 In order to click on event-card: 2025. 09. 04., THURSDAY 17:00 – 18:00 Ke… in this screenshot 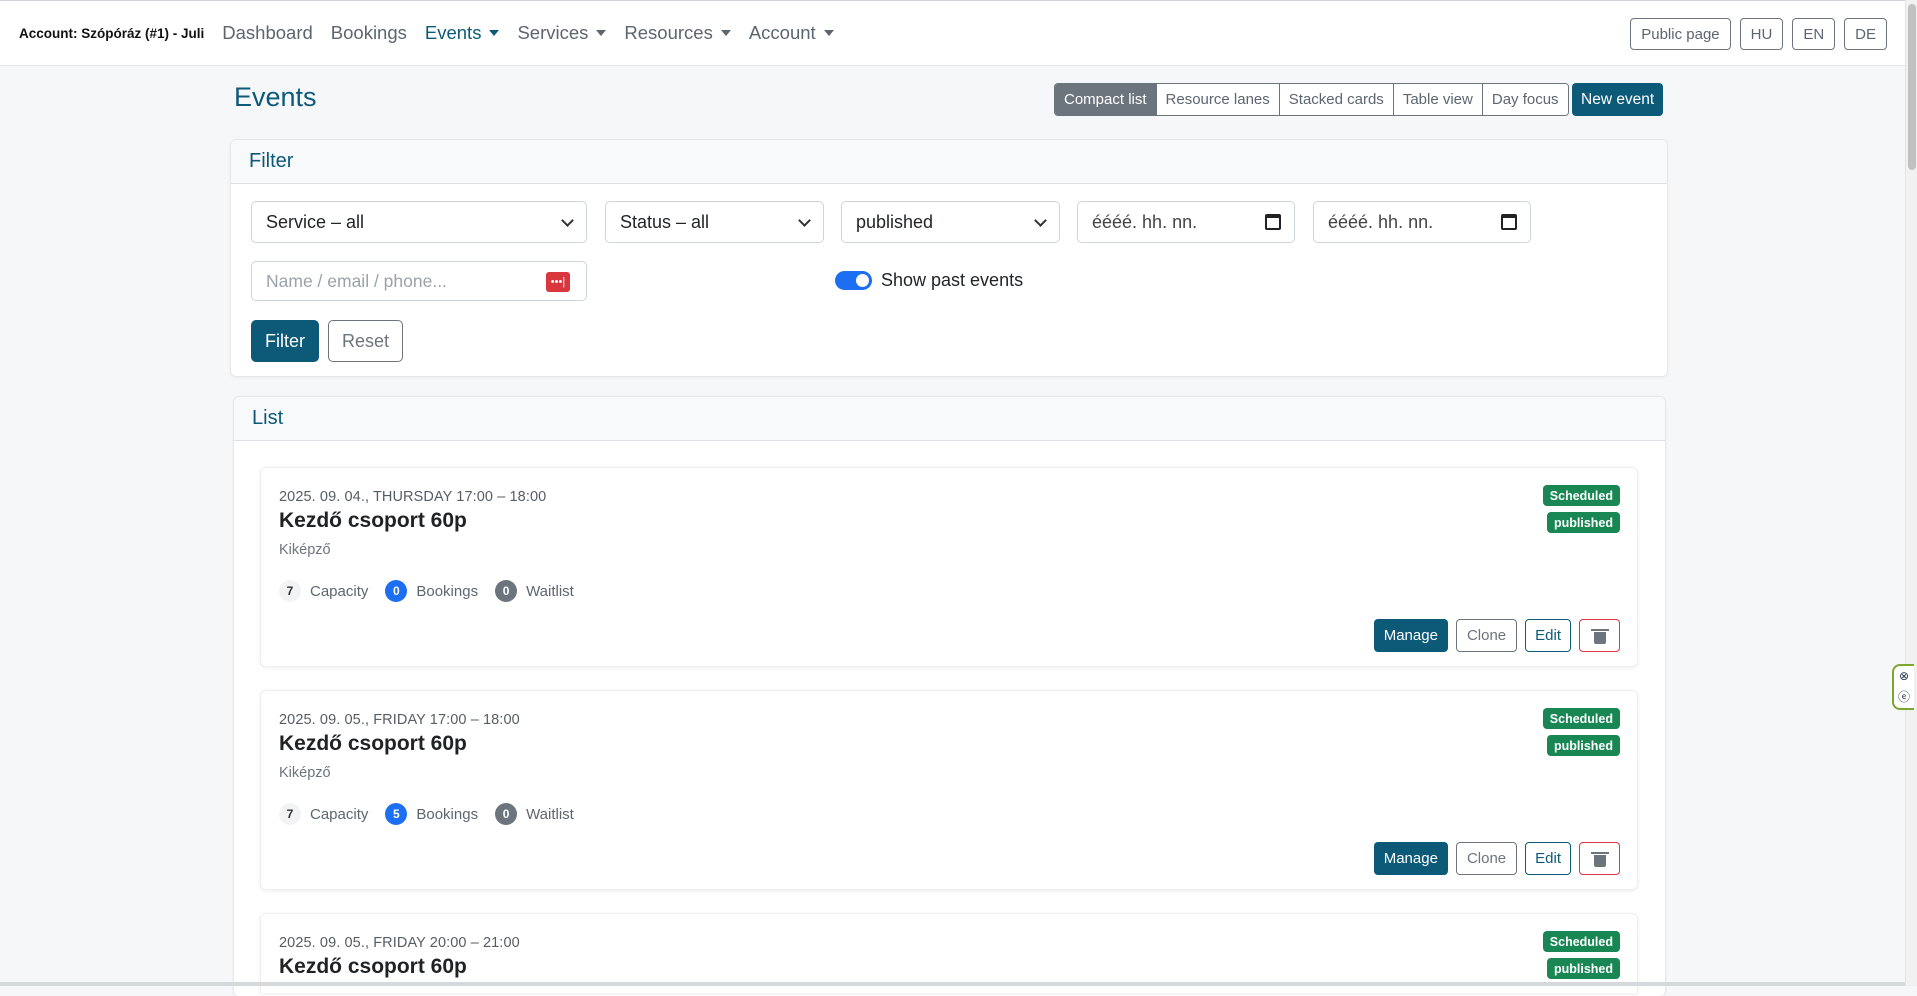, I will do `click(949, 567)`.